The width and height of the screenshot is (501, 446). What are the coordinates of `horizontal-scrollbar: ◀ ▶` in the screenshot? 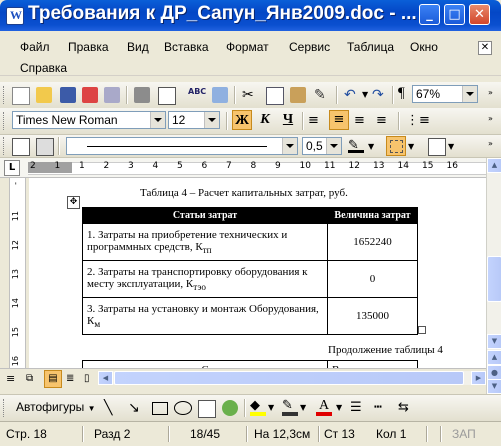 It's located at (292, 378).